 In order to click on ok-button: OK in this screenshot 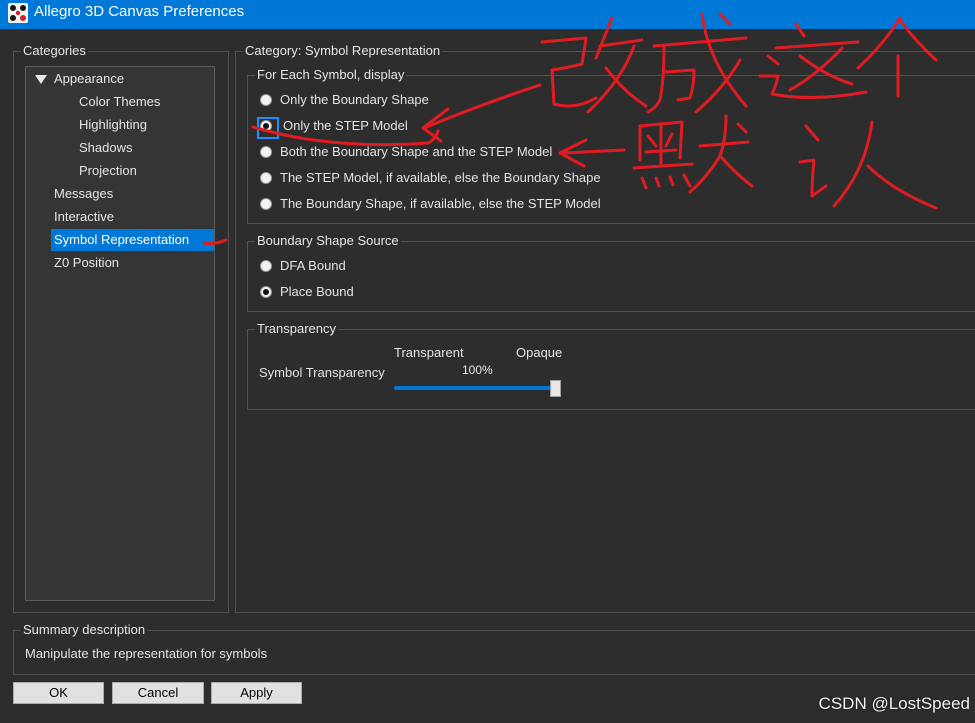, I will do `click(58, 693)`.